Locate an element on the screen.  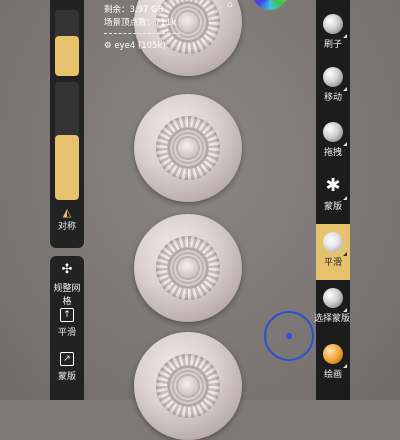
mask-left-label: 蒙版 is located at coordinates (66, 377).